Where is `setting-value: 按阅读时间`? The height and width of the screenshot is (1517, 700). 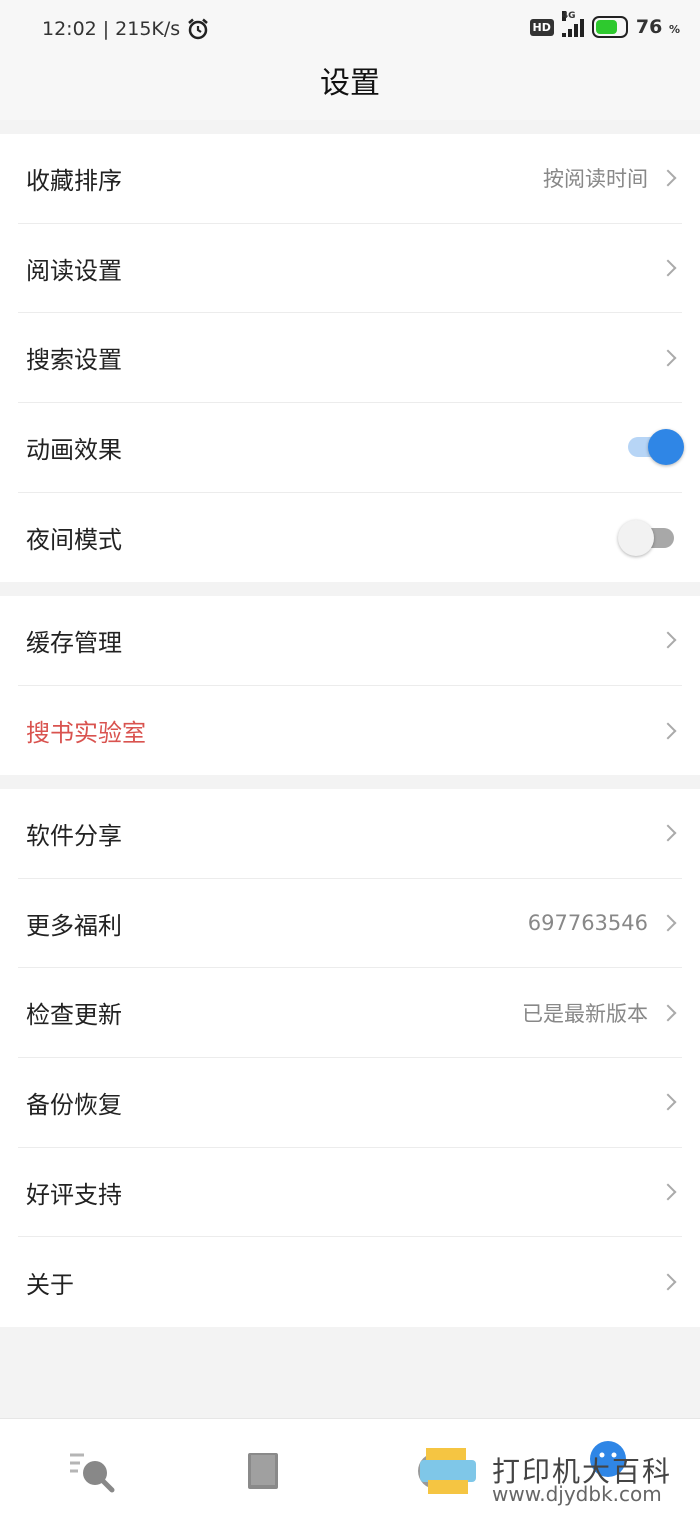
setting-value: 按阅读时间 is located at coordinates (595, 179).